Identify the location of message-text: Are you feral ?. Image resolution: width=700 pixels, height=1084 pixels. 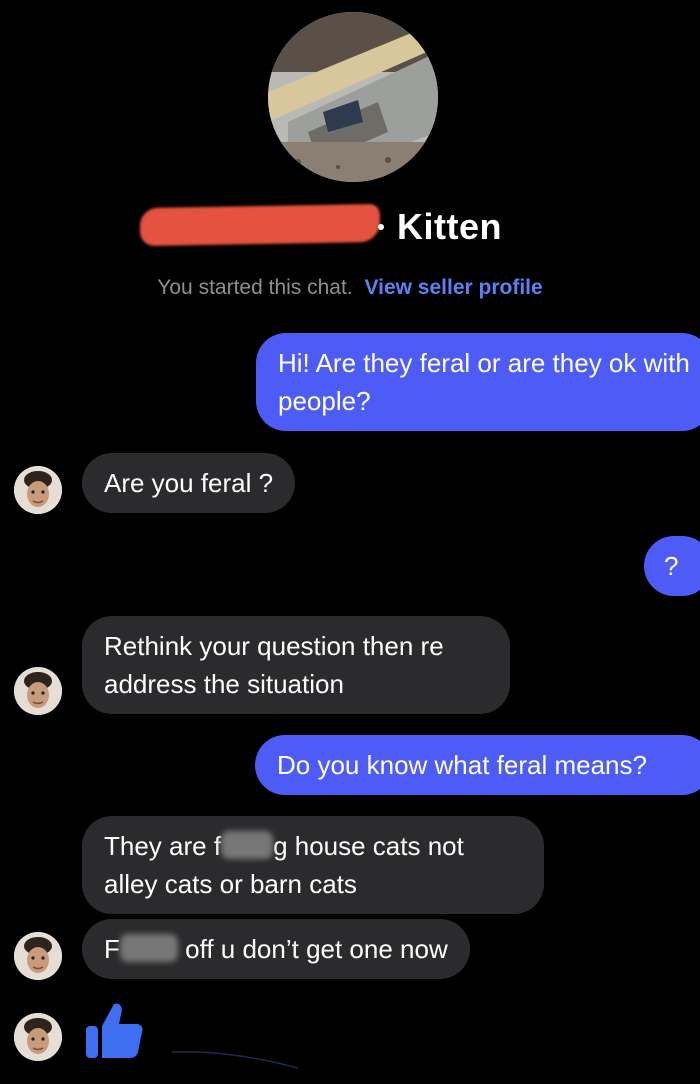
(189, 483).